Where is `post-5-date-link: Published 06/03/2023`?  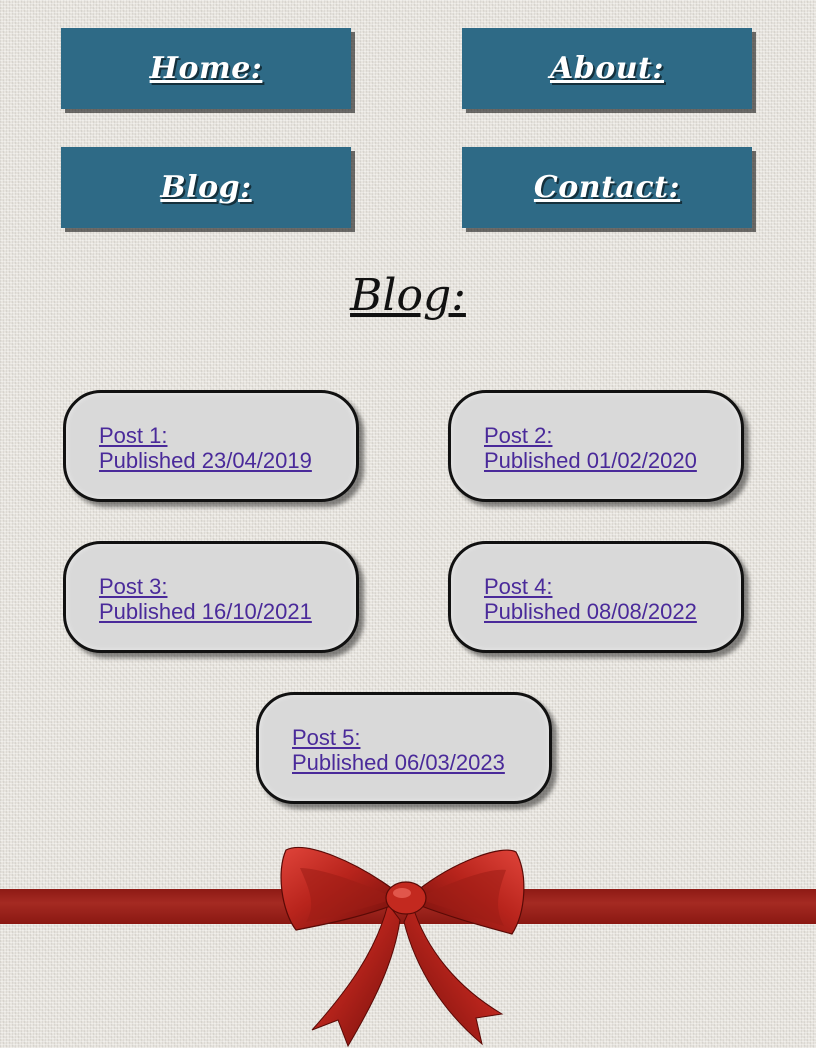 post-5-date-link: Published 06/03/2023 is located at coordinates (420, 762).